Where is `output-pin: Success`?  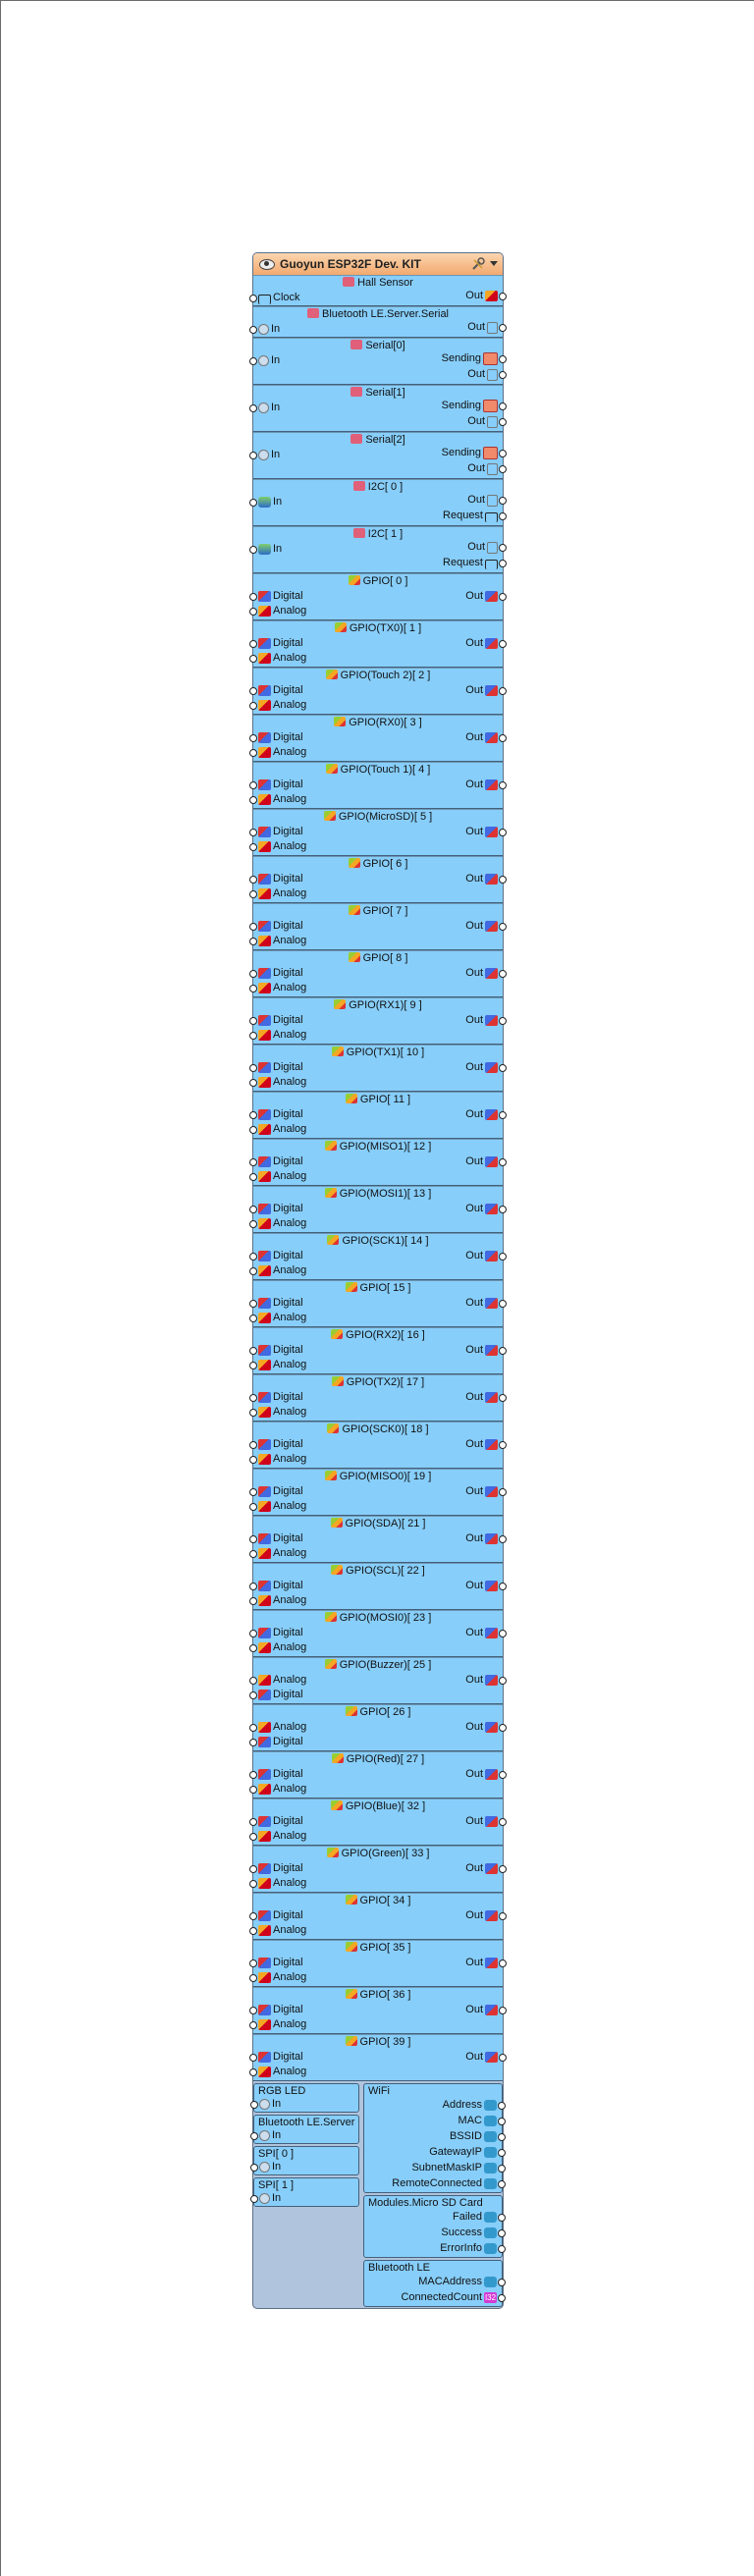 output-pin: Success is located at coordinates (473, 2233).